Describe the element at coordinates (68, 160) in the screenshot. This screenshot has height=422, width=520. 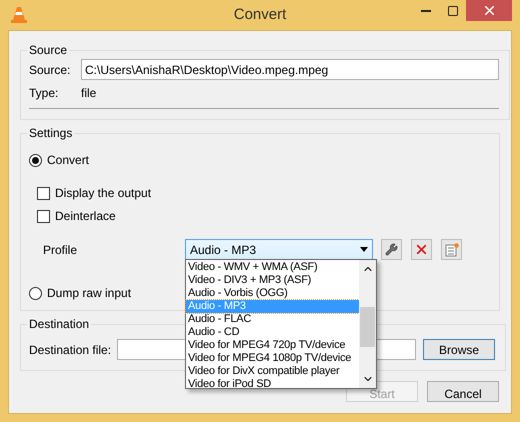
I see `radio-label: Convert` at that location.